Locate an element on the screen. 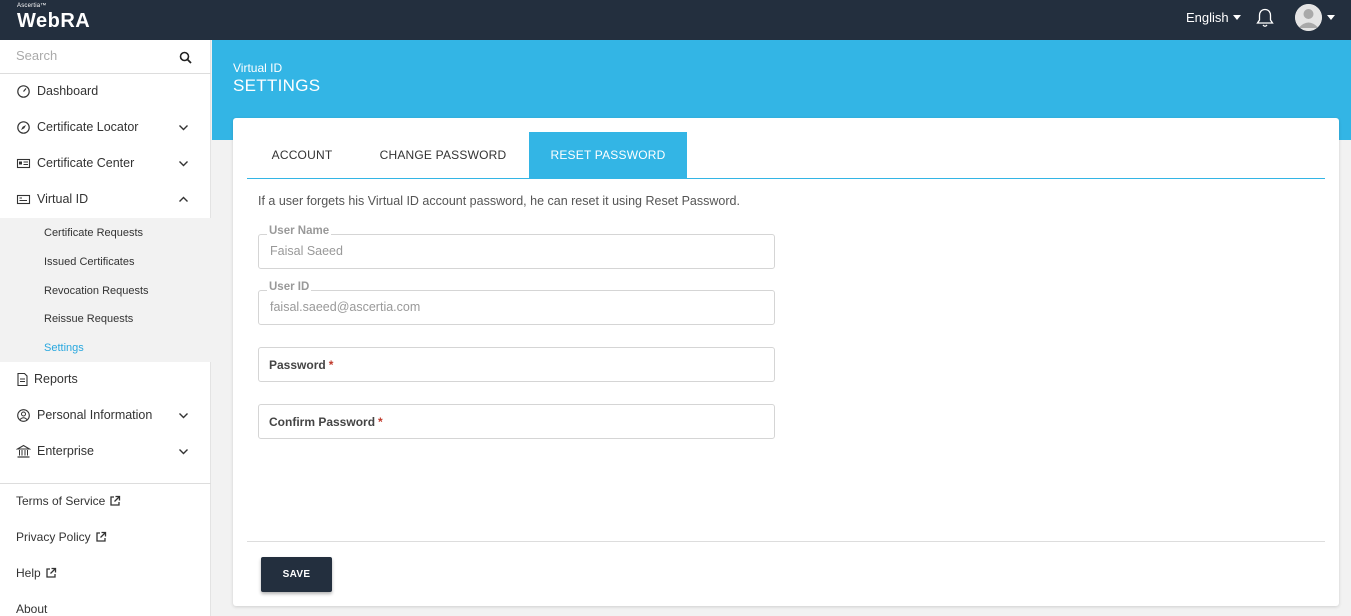 The image size is (1351, 616). sidebar-item-label: Reports is located at coordinates (56, 379).